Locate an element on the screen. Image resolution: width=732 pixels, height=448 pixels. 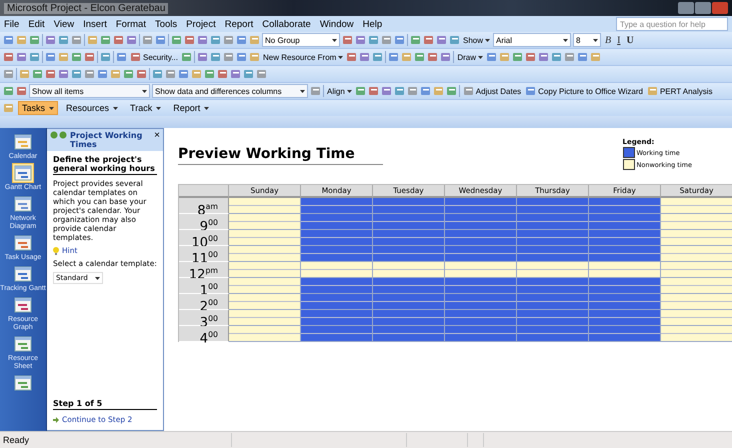
menu-item: Insert is located at coordinates (95, 24).